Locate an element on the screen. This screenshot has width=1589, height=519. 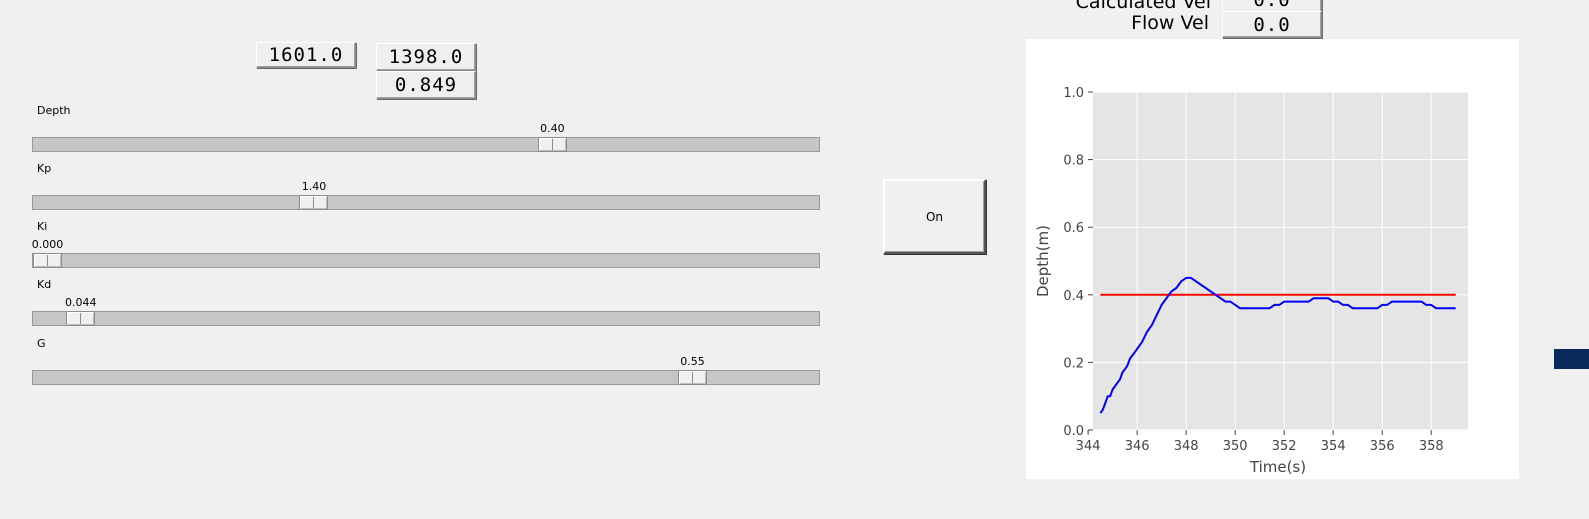
slider-g-track is located at coordinates (426, 377).